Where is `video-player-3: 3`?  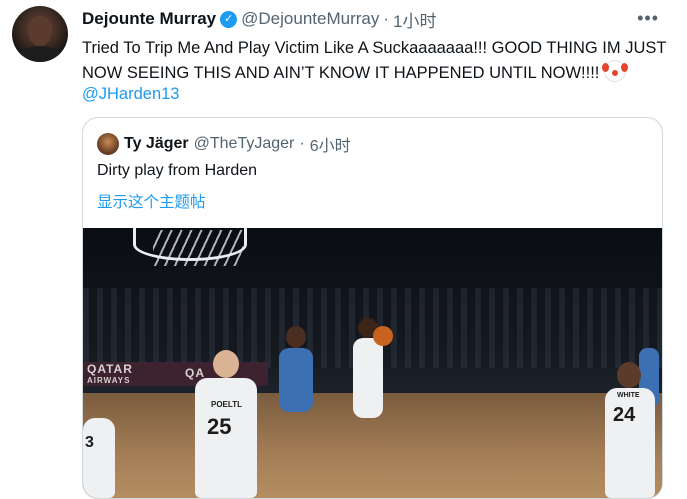 video-player-3: 3 is located at coordinates (99, 458).